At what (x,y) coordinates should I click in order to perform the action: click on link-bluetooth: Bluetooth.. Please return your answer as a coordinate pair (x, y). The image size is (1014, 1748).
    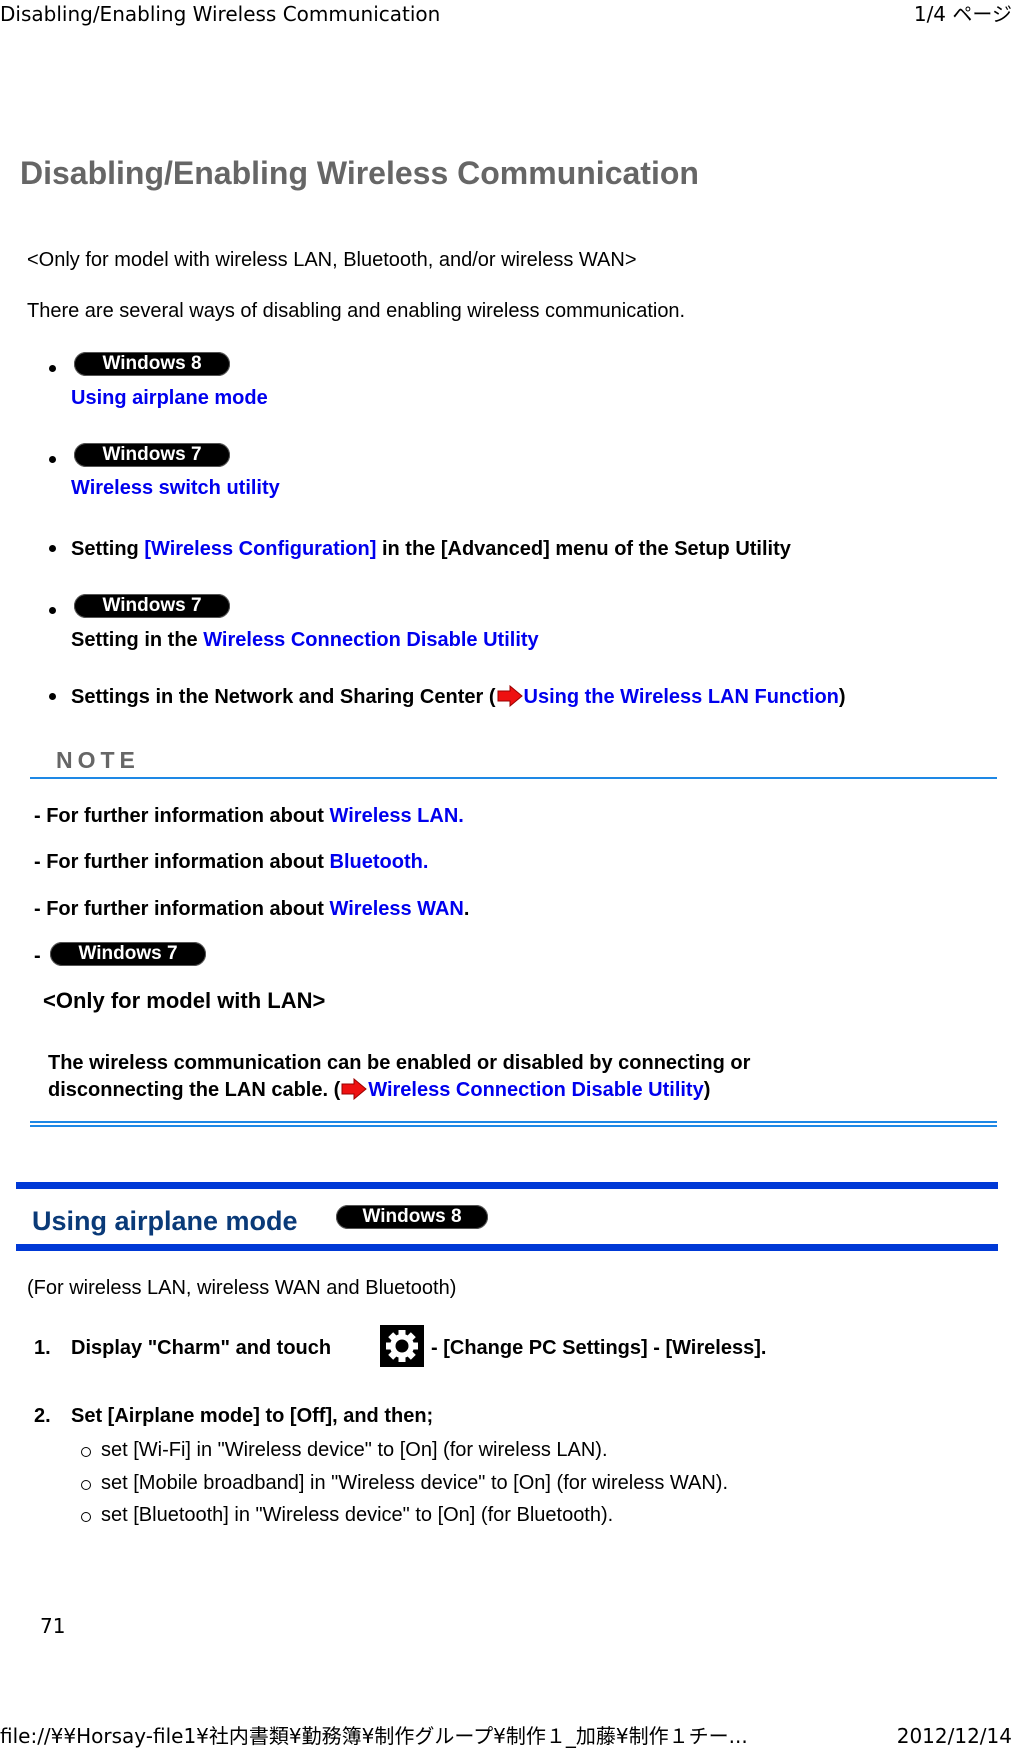
    Looking at the image, I should click on (379, 862).